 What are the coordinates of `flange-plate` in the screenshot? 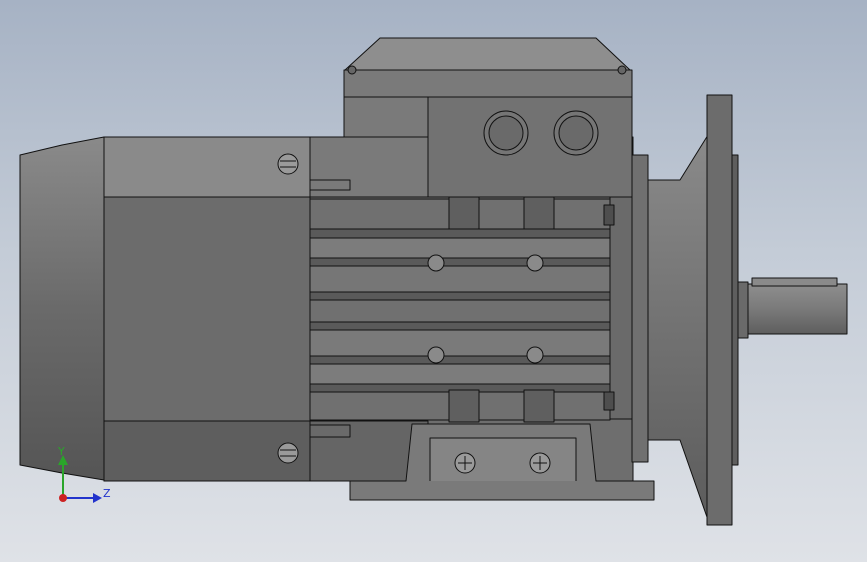 It's located at (719, 310).